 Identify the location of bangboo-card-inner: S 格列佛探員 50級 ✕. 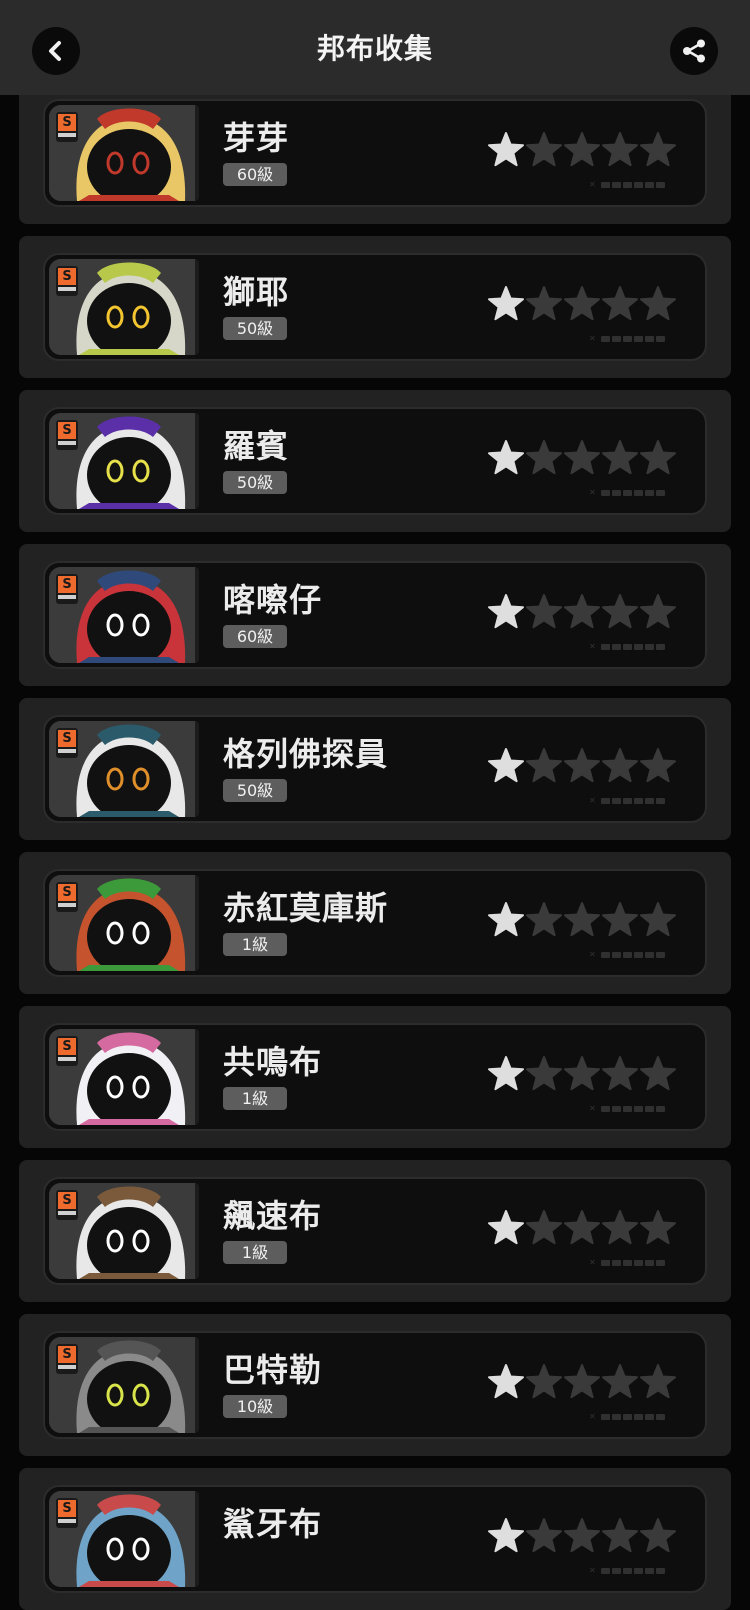
(375, 769).